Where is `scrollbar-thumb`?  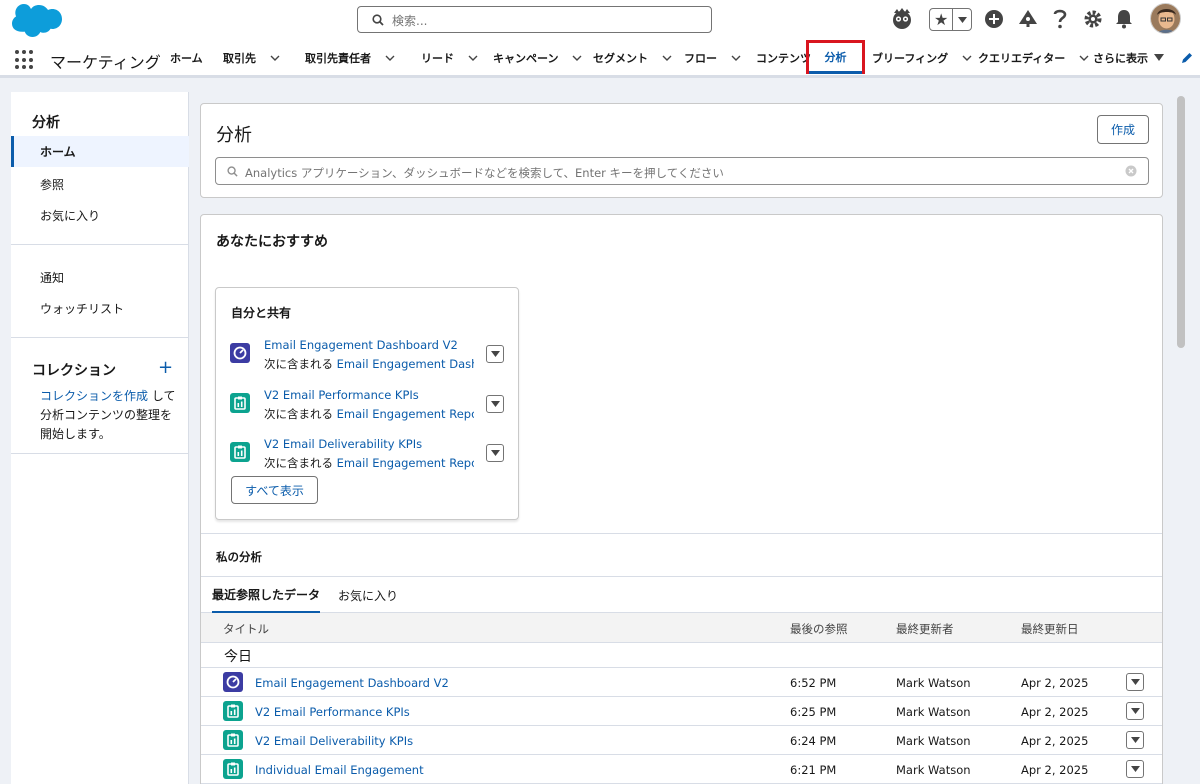 scrollbar-thumb is located at coordinates (1181, 222).